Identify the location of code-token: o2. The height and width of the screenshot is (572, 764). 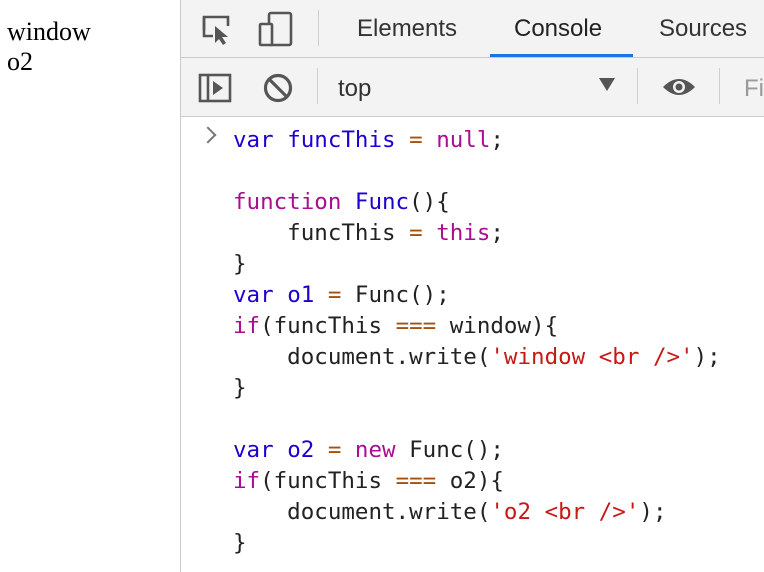
(301, 450).